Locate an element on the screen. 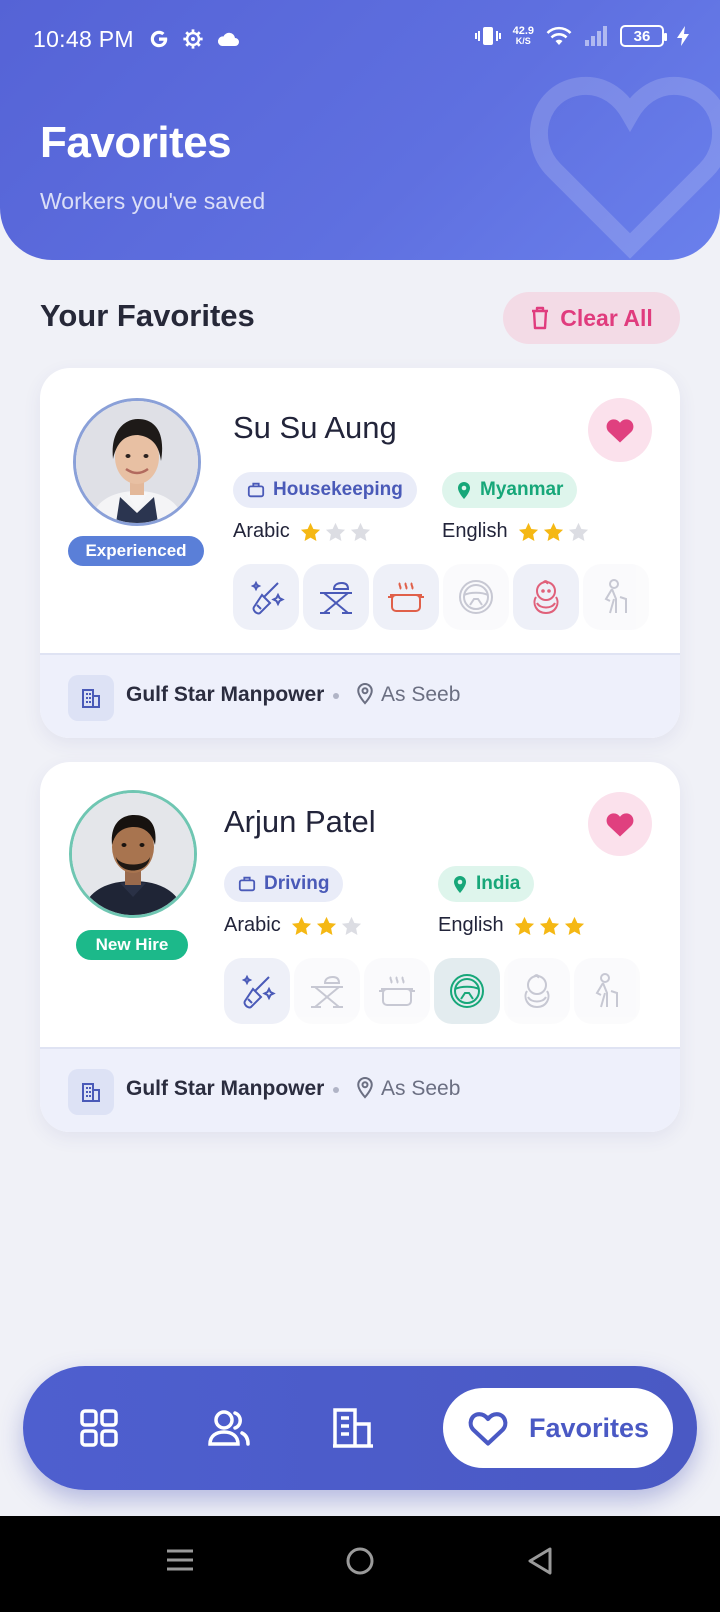  cellular-signal-icon is located at coordinates (596, 36).